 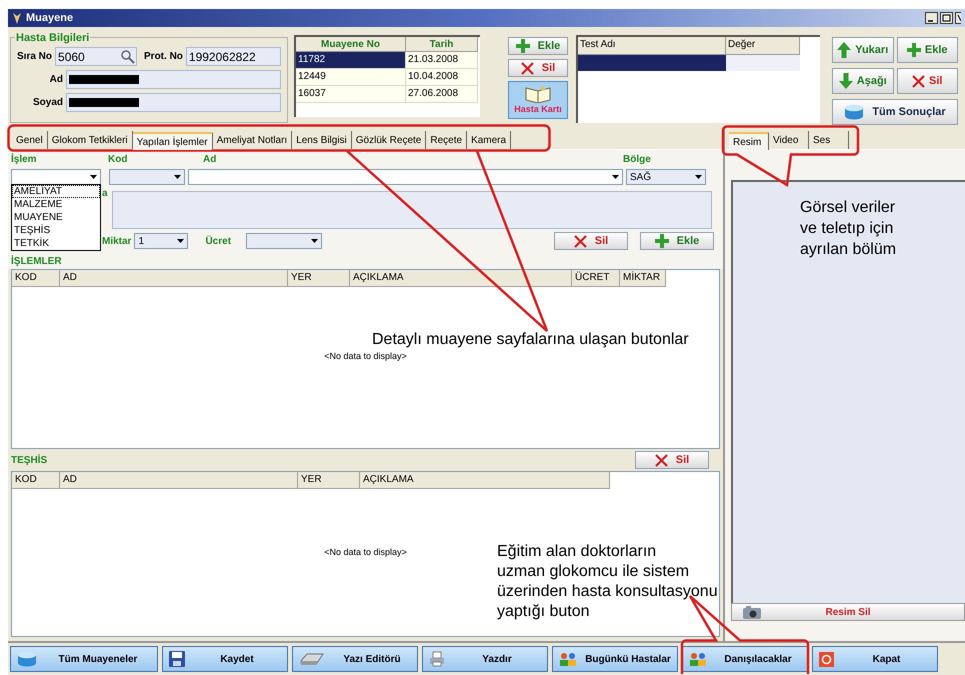 What do you see at coordinates (946, 18) in the screenshot?
I see `maximize-icon` at bounding box center [946, 18].